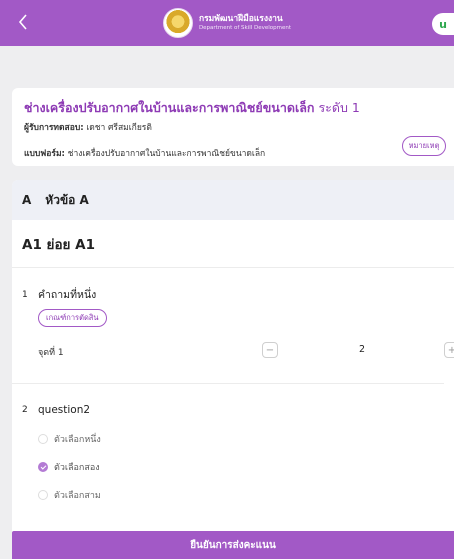 The image size is (454, 559). I want to click on org-name-th: กรมพัฒนาฝีมือแรงงาน, so click(240, 19).